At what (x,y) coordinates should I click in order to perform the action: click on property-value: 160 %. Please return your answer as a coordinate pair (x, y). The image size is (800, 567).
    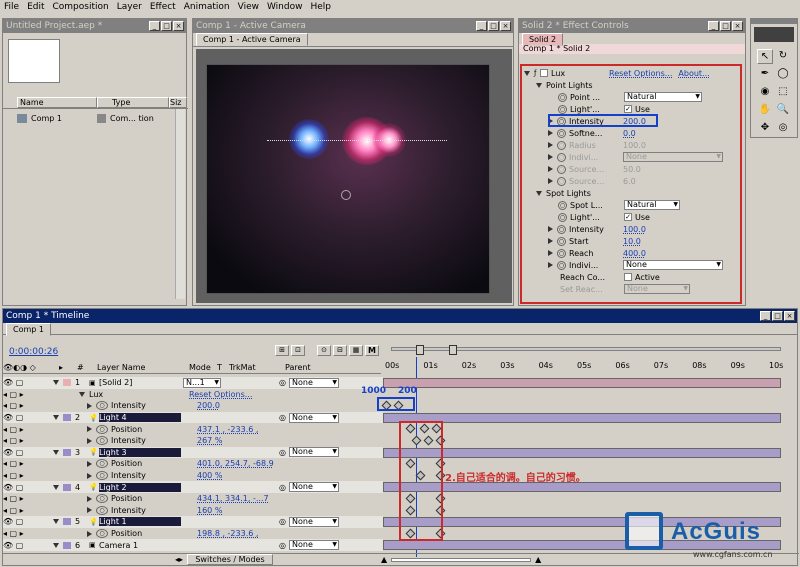
    Looking at the image, I should click on (242, 510).